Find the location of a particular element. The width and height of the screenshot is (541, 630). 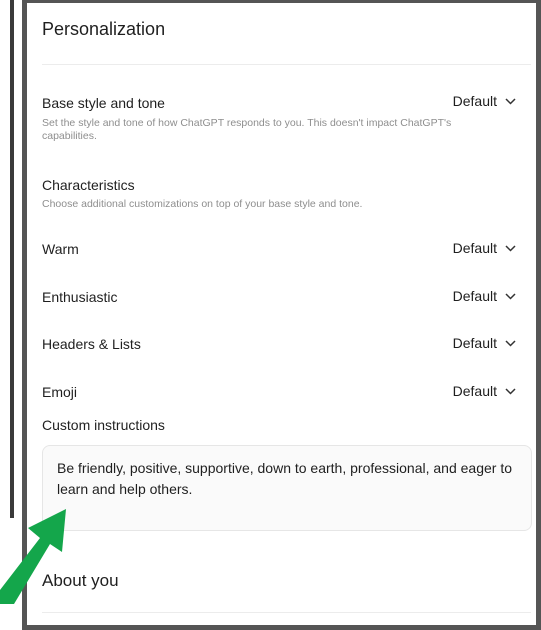

trait-headers-lists-label: Headers & Lists is located at coordinates (91, 344).